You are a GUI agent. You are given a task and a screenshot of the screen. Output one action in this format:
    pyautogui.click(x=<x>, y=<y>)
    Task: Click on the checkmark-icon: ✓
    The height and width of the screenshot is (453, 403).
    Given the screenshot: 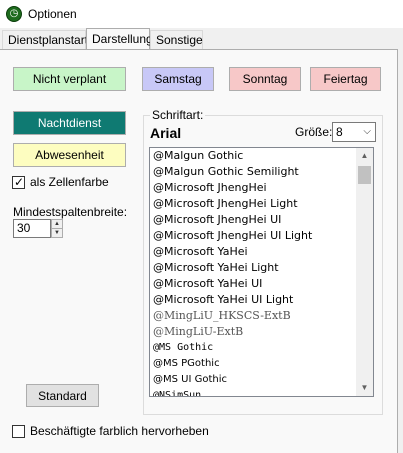 What is the action you would take?
    pyautogui.click(x=19, y=182)
    